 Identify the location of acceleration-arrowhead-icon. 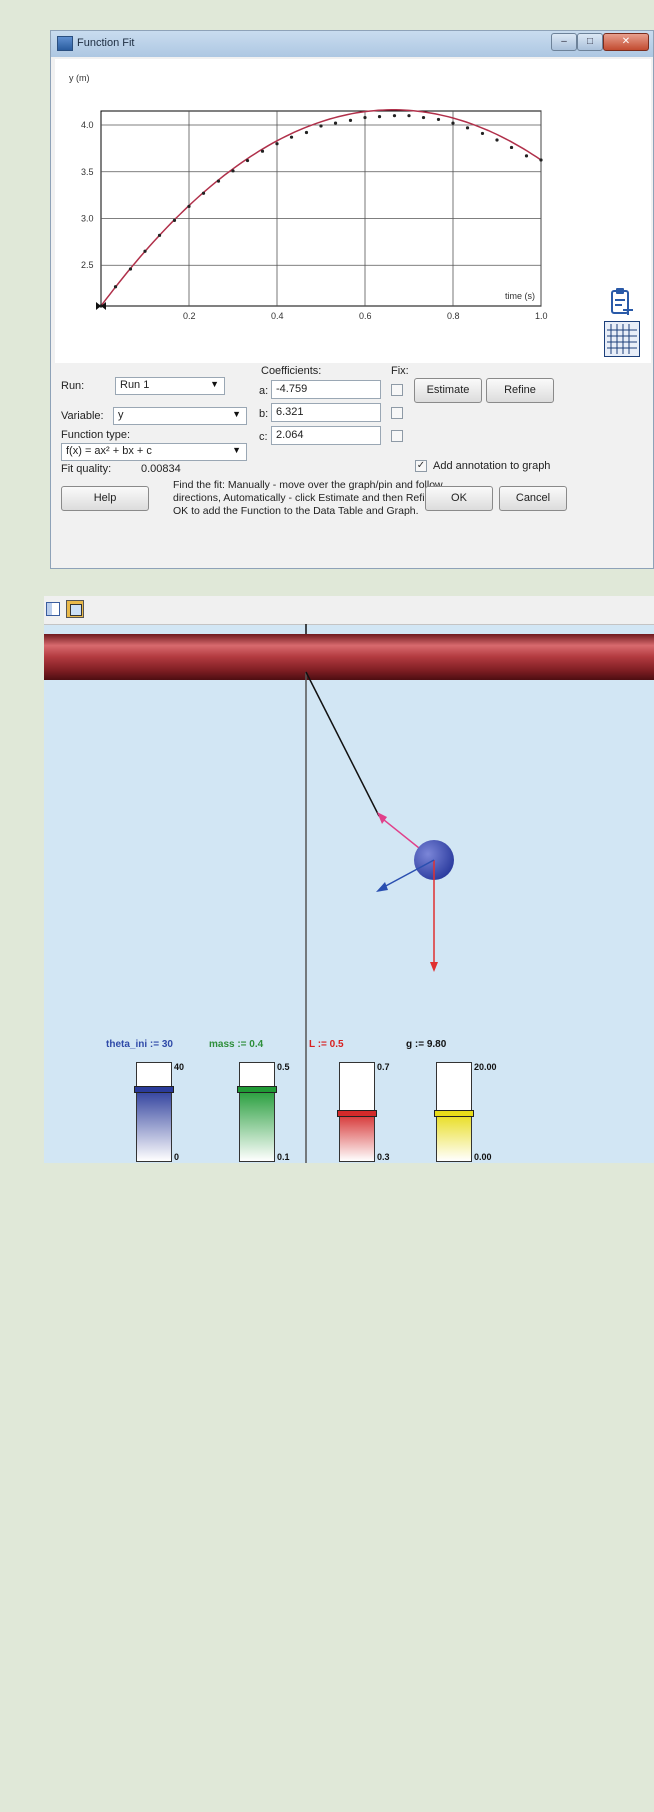
(382, 887).